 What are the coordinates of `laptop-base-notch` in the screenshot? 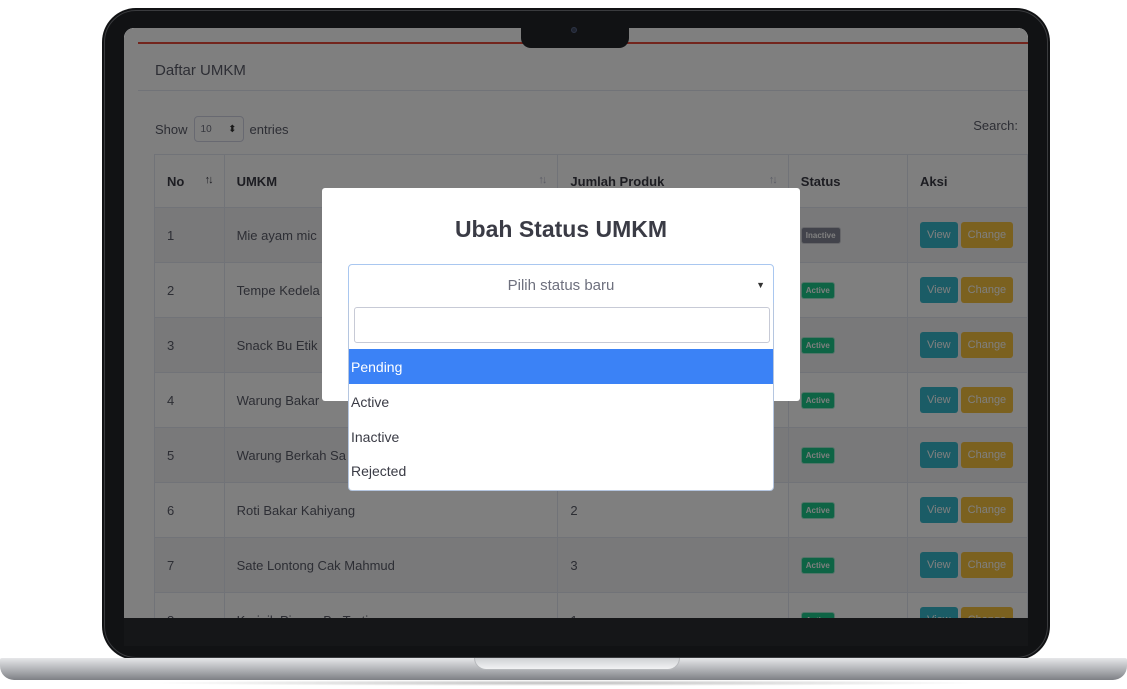 It's located at (577, 664).